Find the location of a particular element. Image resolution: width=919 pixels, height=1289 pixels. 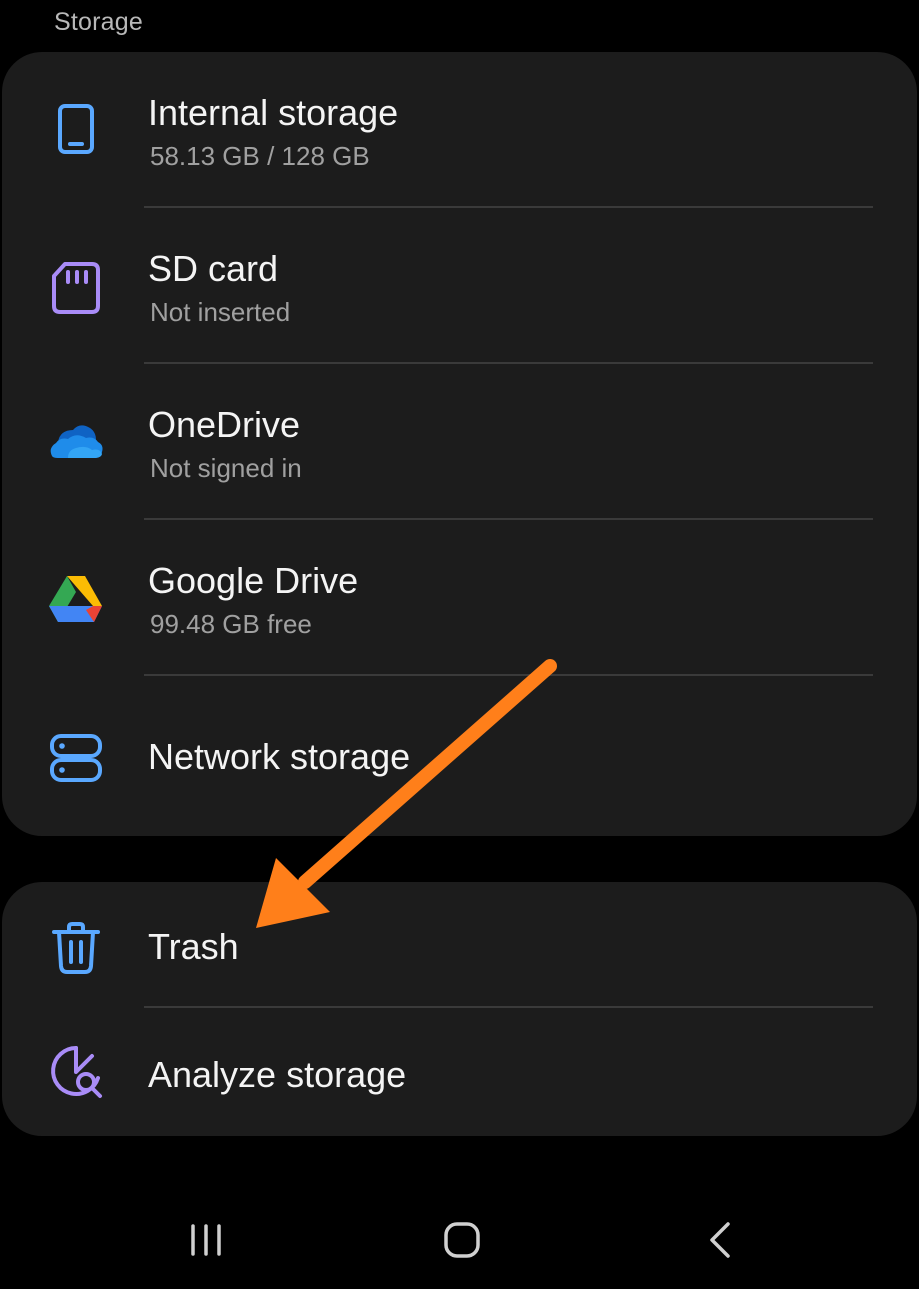

item-title: Trash is located at coordinates (193, 946).